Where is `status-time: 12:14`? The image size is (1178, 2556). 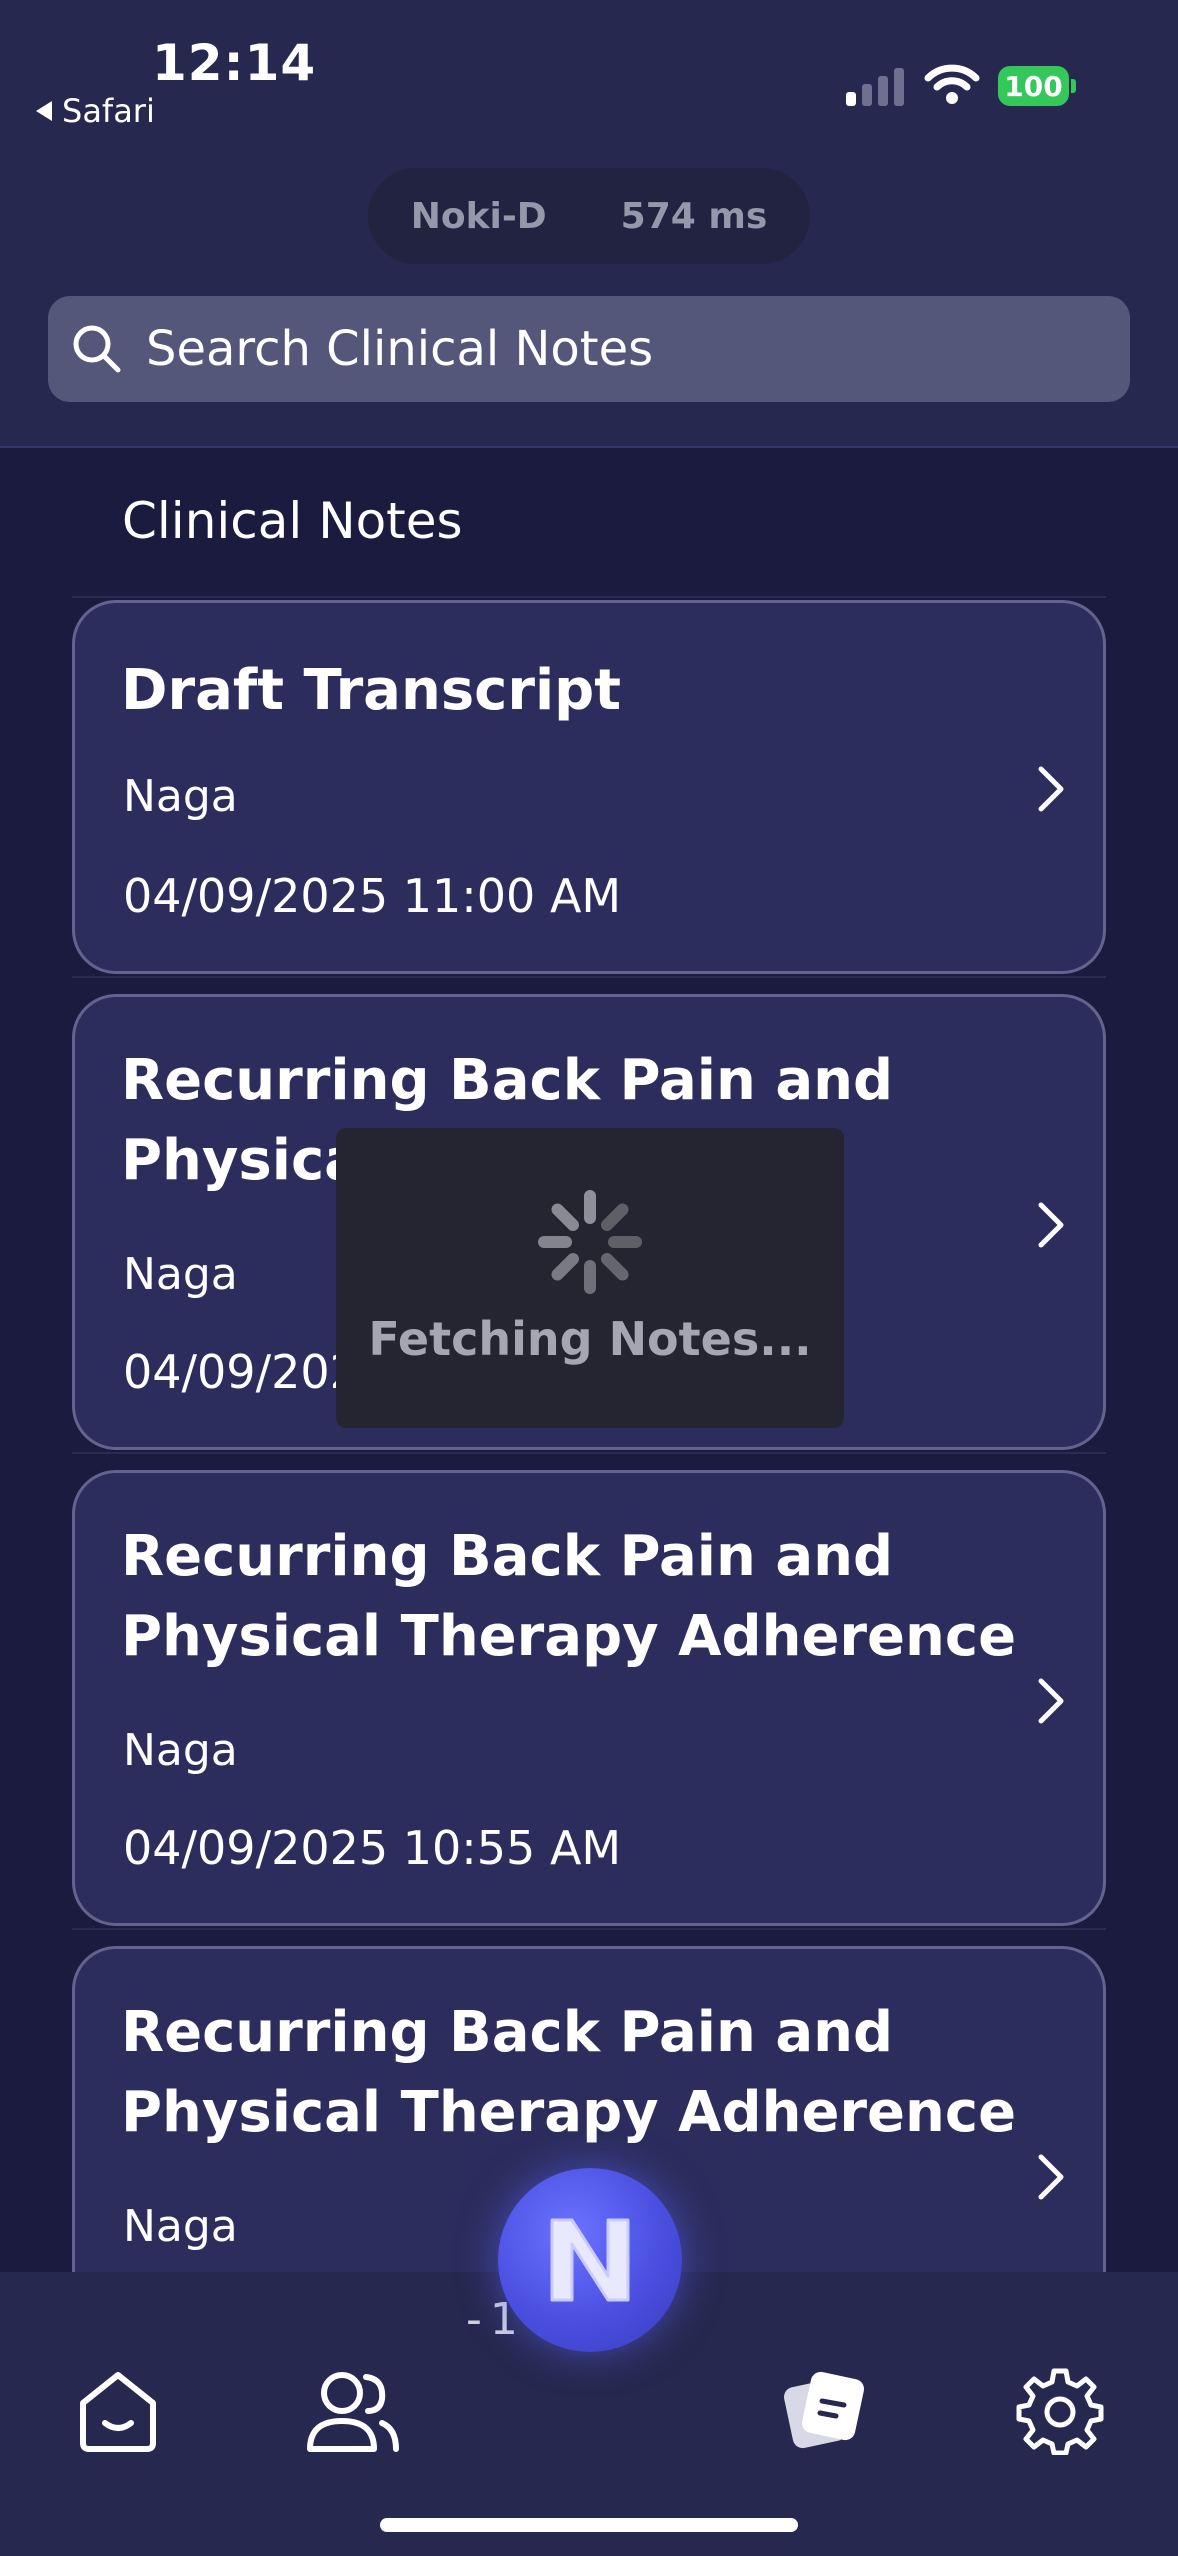 status-time: 12:14 is located at coordinates (234, 63).